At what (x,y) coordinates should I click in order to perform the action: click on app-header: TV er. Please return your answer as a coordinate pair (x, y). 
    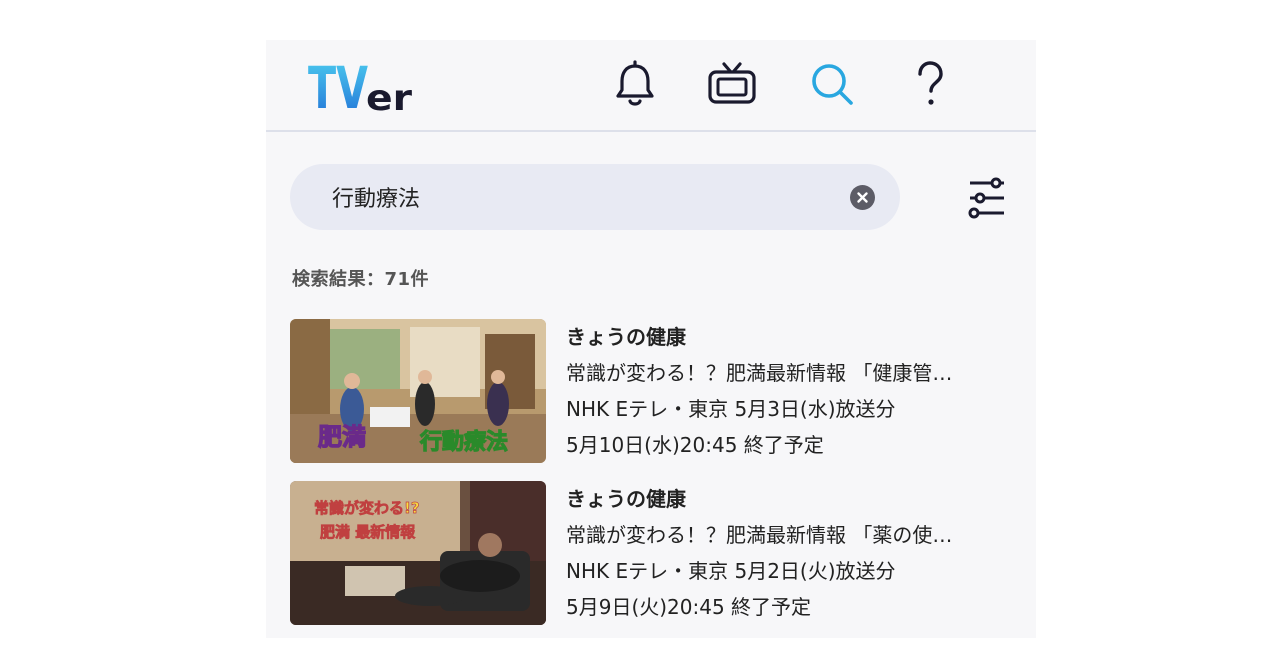
    Looking at the image, I should click on (651, 86).